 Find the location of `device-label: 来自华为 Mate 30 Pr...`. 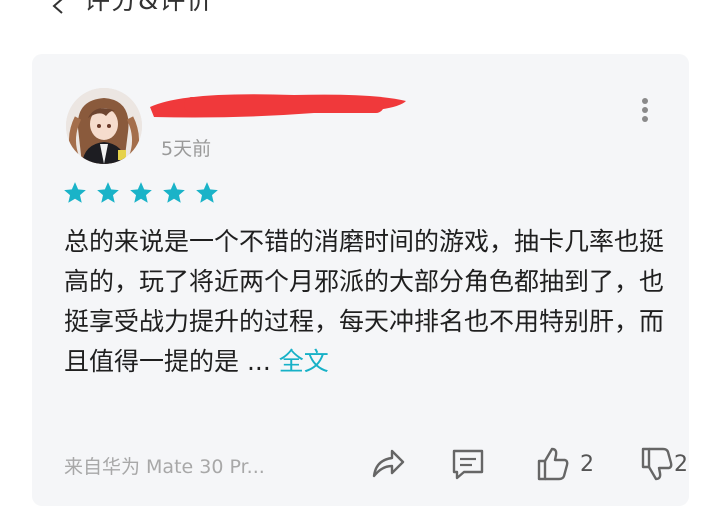

device-label: 来自华为 Mate 30 Pr... is located at coordinates (164, 467).